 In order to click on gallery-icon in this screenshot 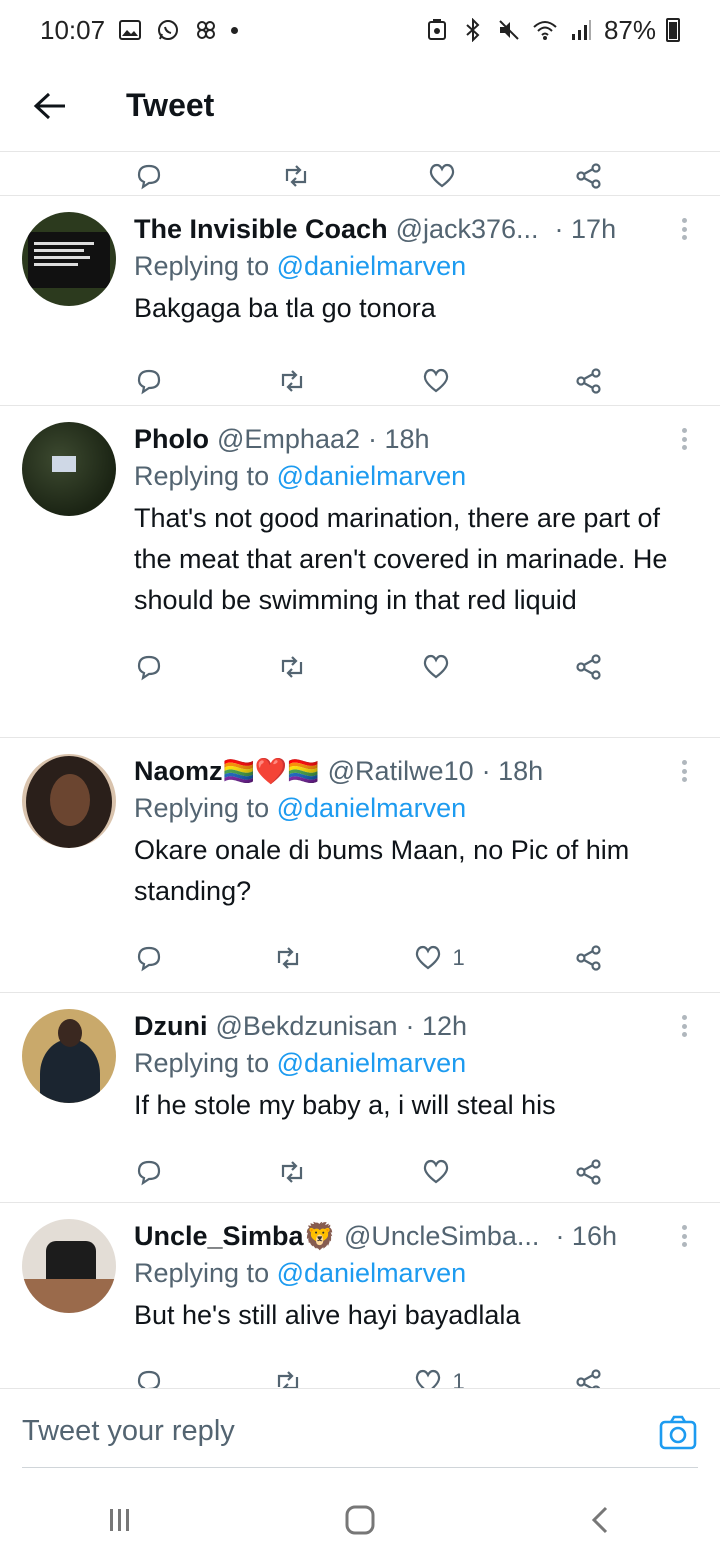, I will do `click(130, 30)`.